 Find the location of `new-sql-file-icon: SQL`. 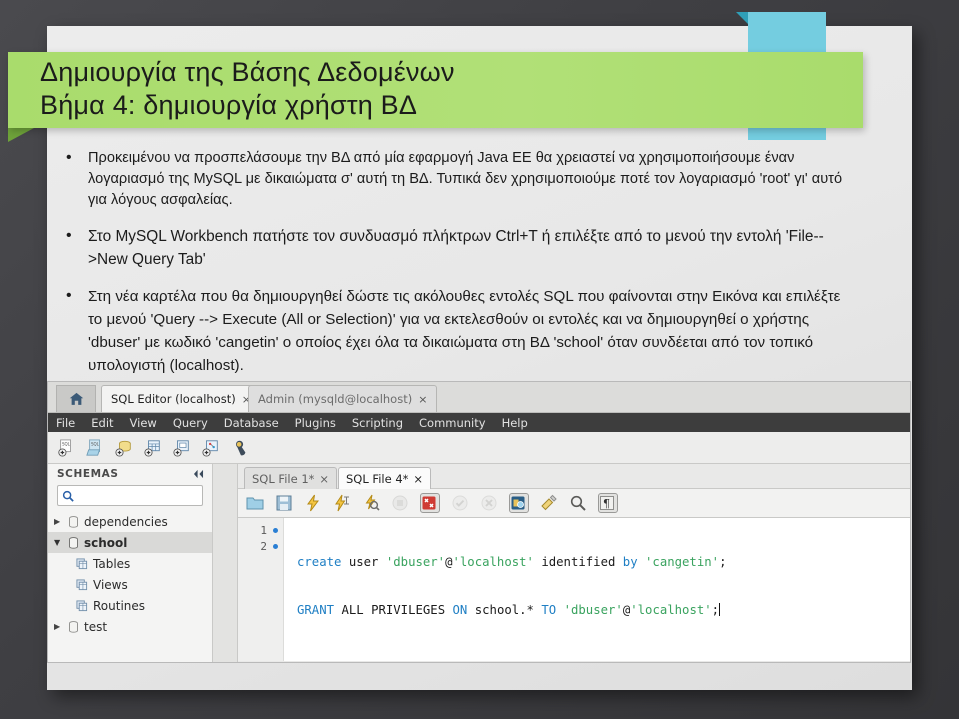

new-sql-file-icon: SQL is located at coordinates (66, 447).